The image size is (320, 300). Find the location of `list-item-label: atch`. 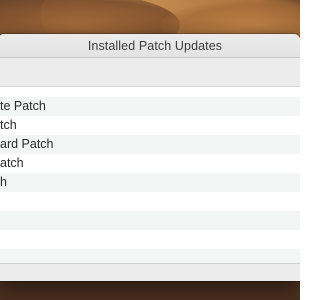

list-item-label: atch is located at coordinates (12, 163).